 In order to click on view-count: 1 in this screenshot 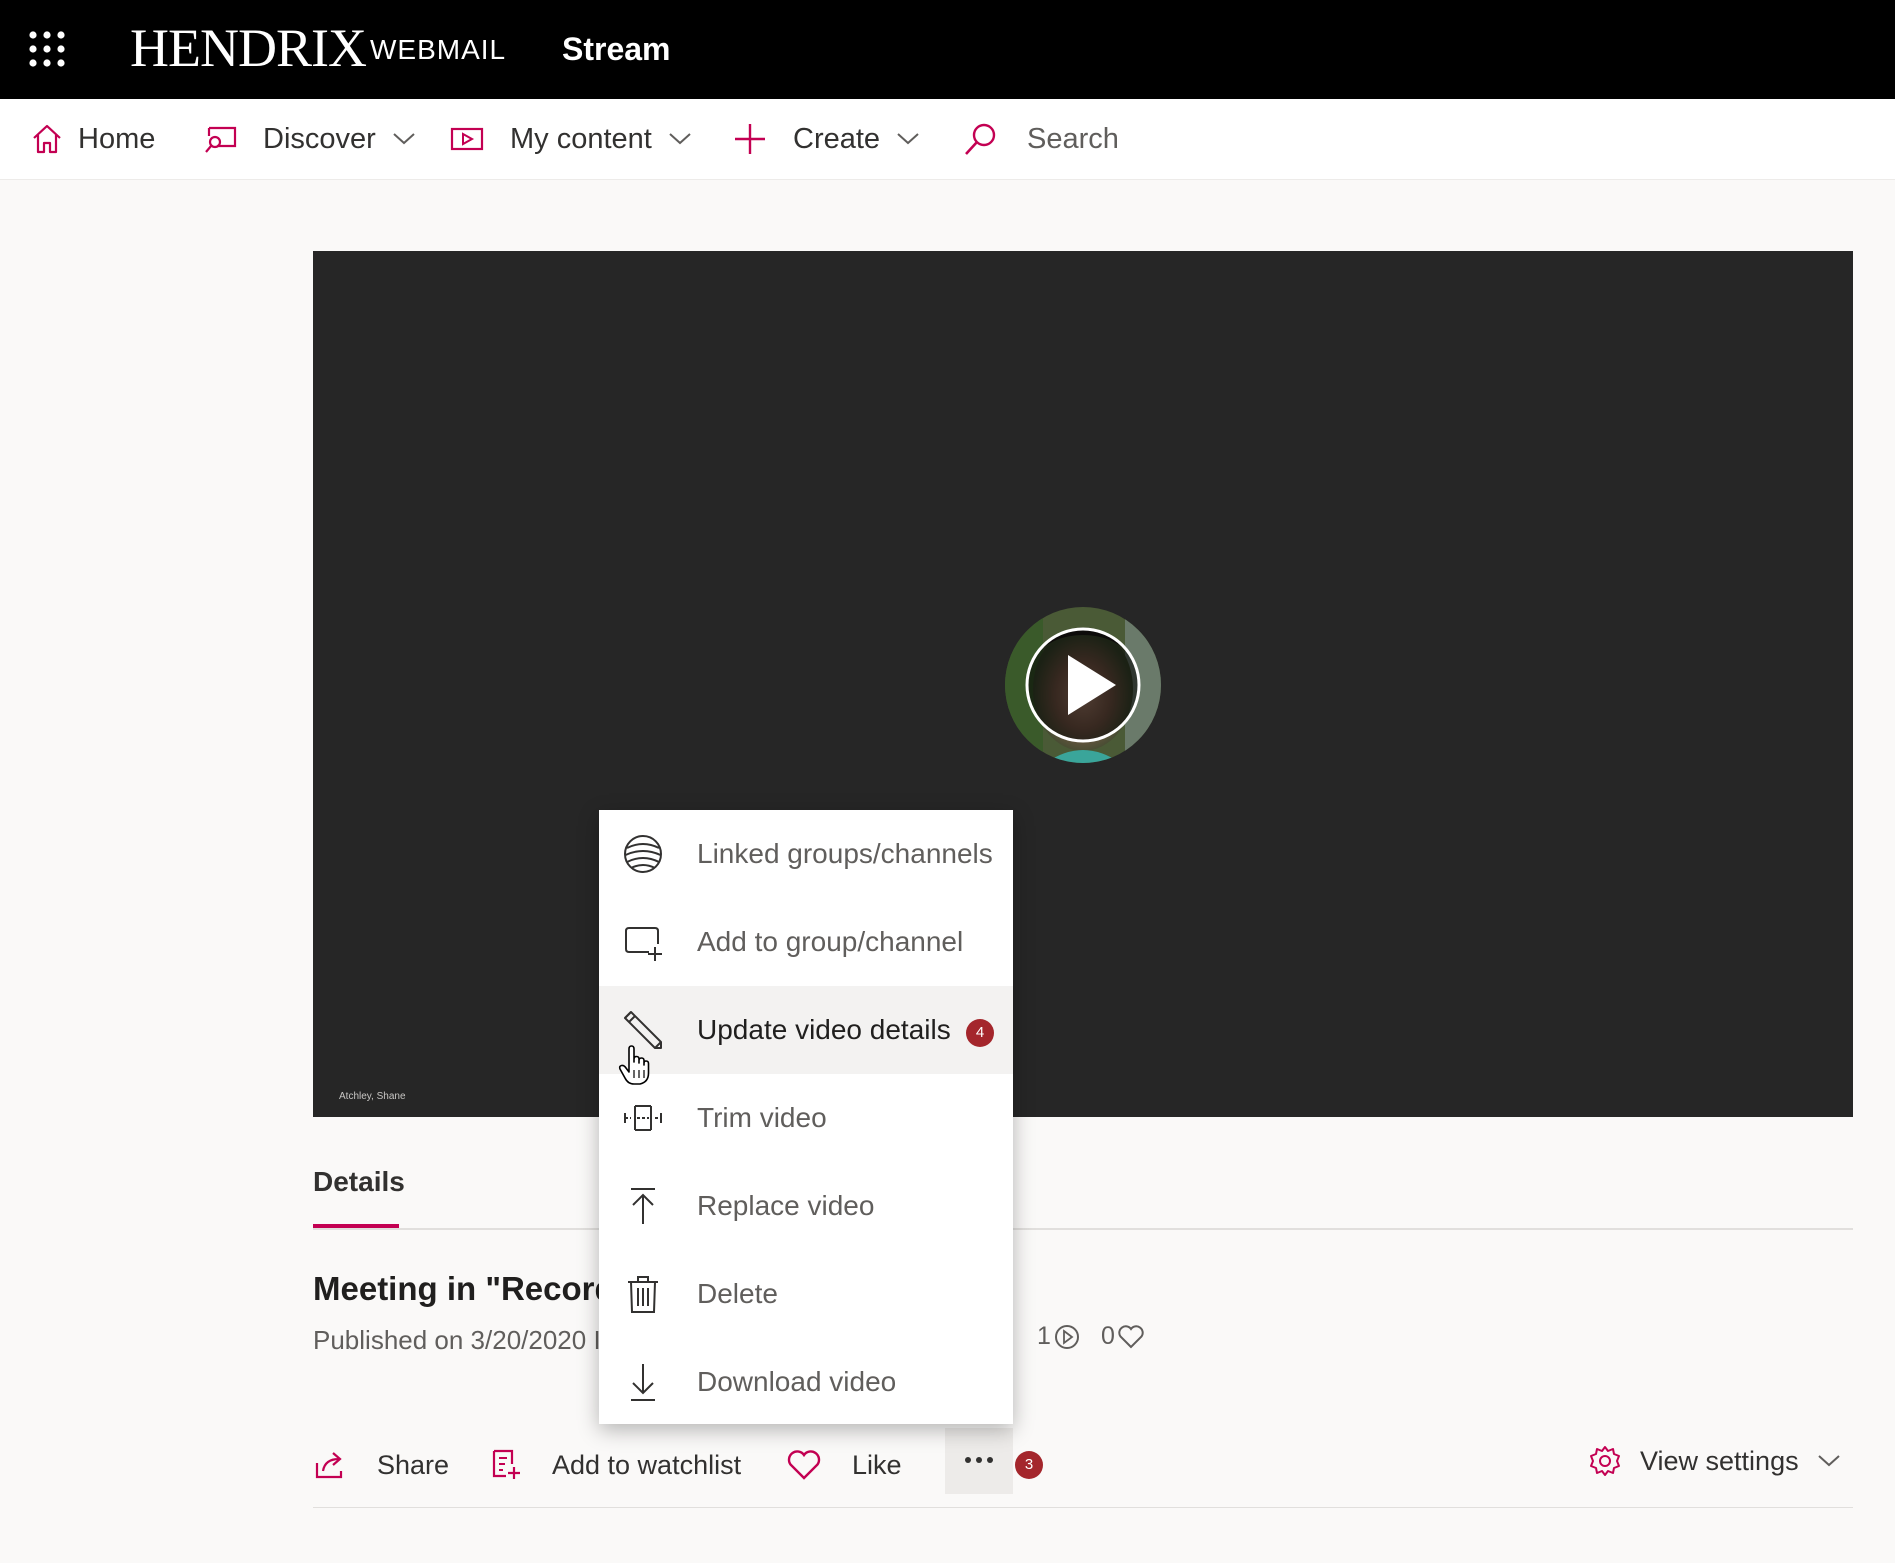, I will do `click(1059, 1336)`.